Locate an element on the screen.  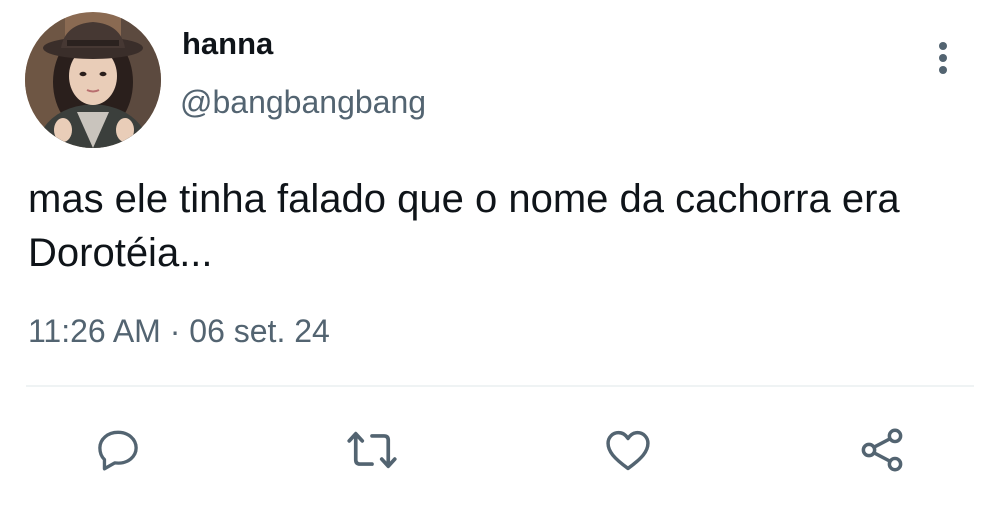
display-name: hanna is located at coordinates (227, 44).